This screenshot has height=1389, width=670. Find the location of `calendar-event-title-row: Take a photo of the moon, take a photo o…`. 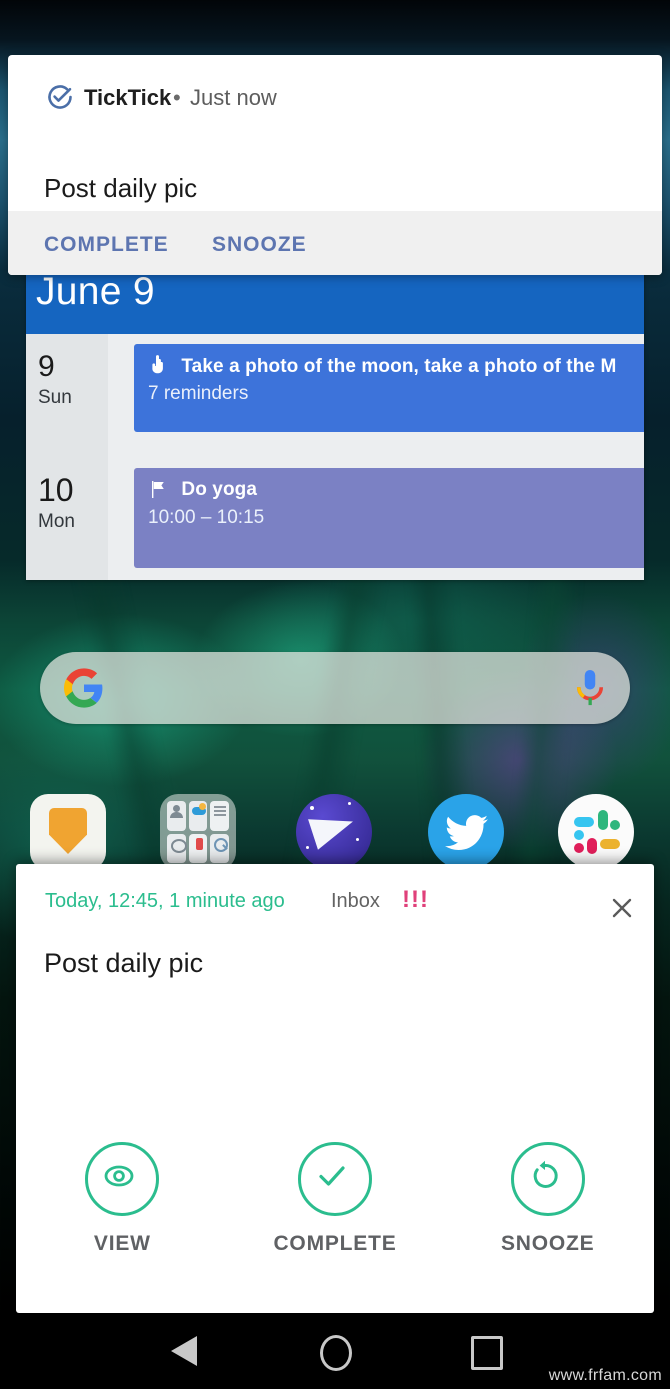

calendar-event-title-row: Take a photo of the moon, take a photo o… is located at coordinates (382, 368).